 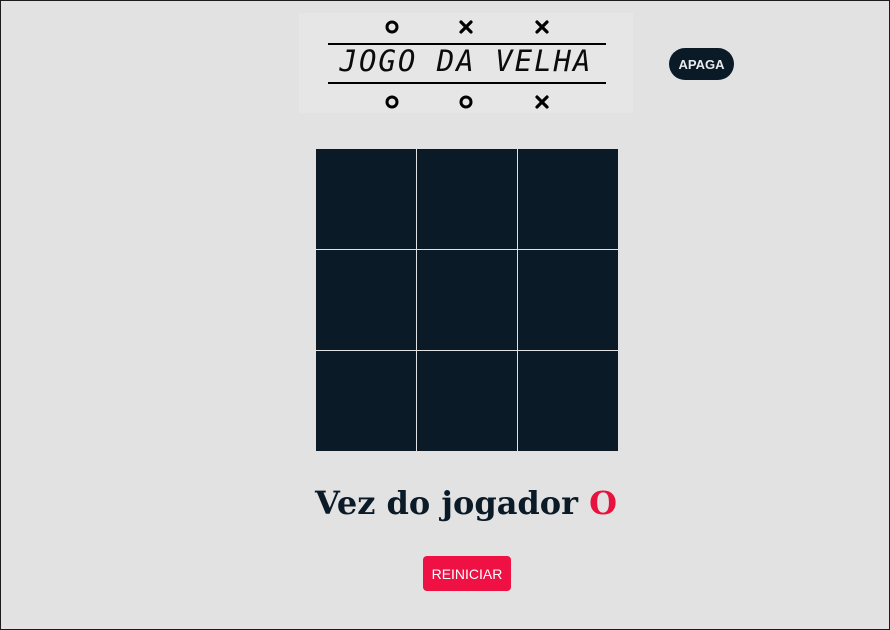 I want to click on logo-bottom-marks, so click(x=467, y=102).